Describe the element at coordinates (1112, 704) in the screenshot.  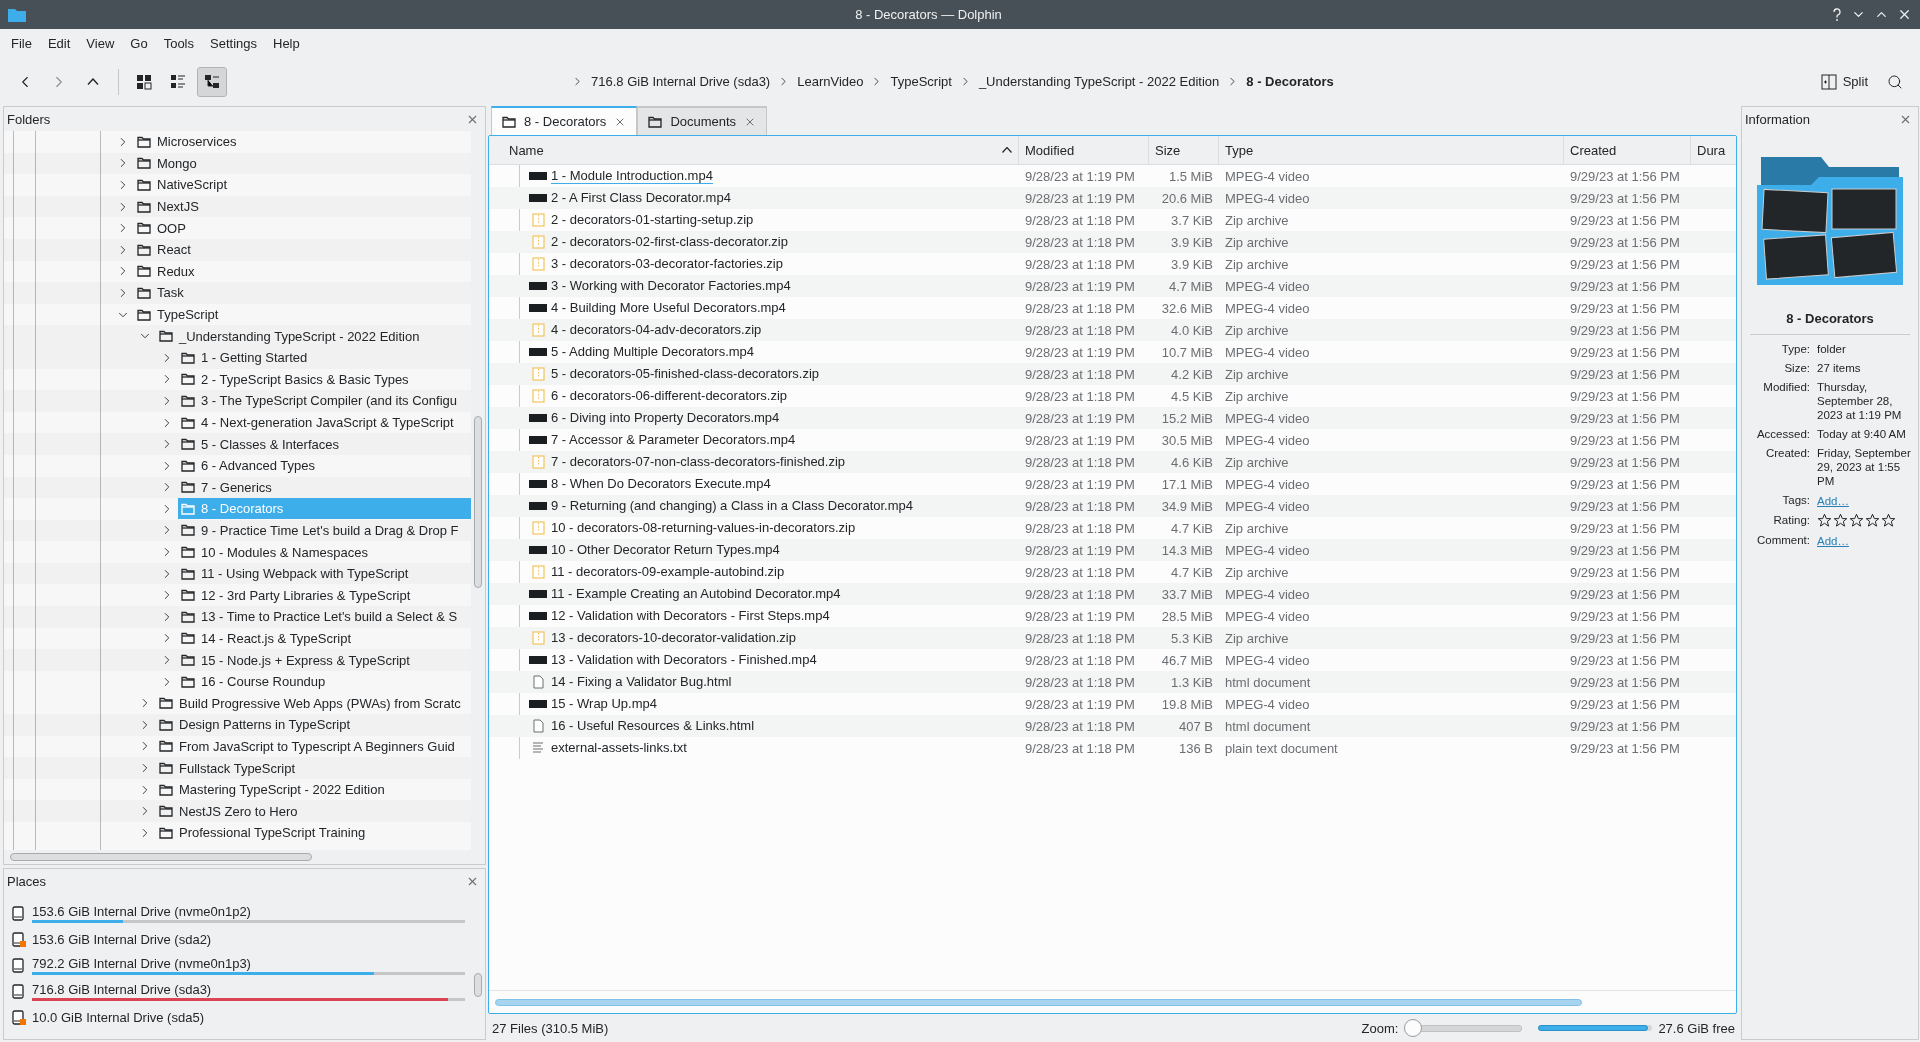
I see `file-row: 15 - Wrap Up.mp4 9/28/23 at 1:19 PM 19.8 MiB MPEG-4 video 9/29/23 at 1:56 PM` at that location.